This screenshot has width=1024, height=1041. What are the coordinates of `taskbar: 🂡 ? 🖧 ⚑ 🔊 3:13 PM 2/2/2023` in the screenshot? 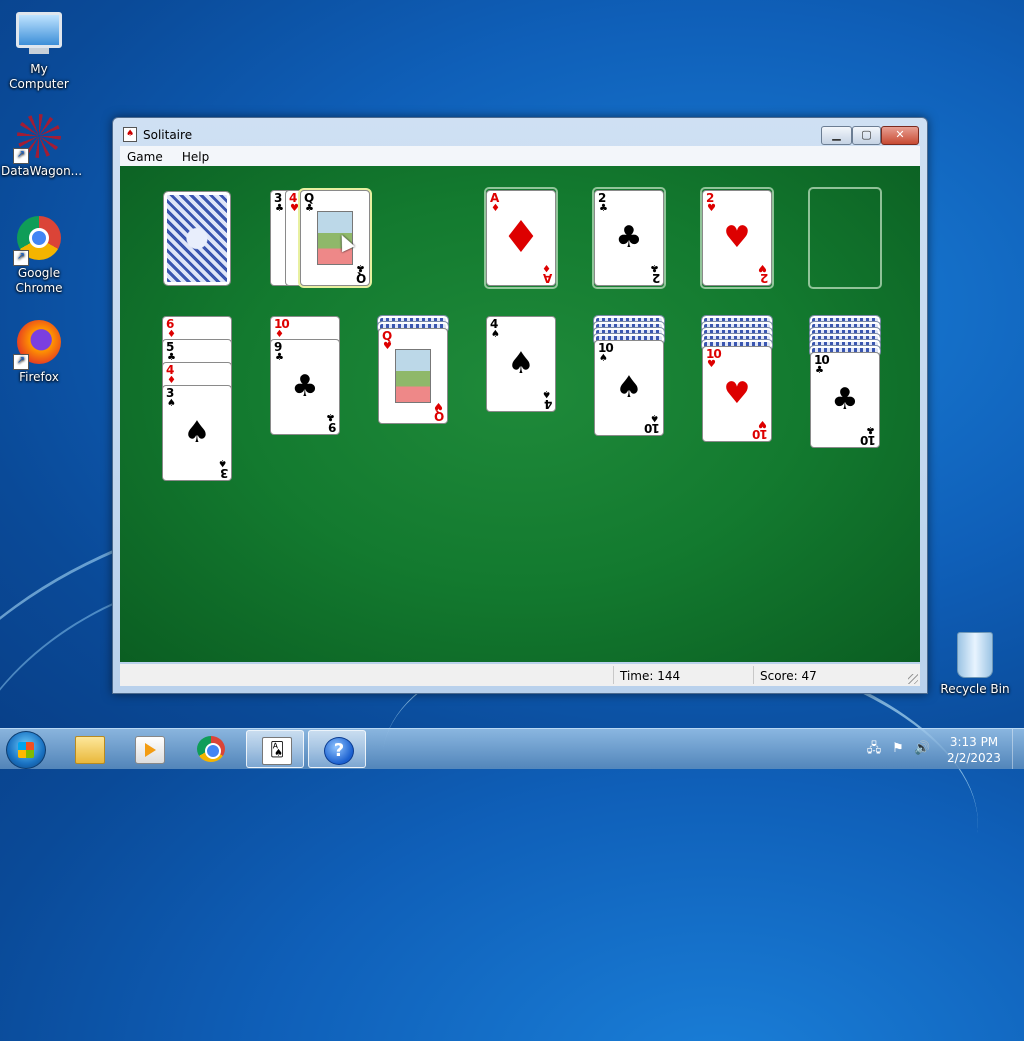 It's located at (512, 748).